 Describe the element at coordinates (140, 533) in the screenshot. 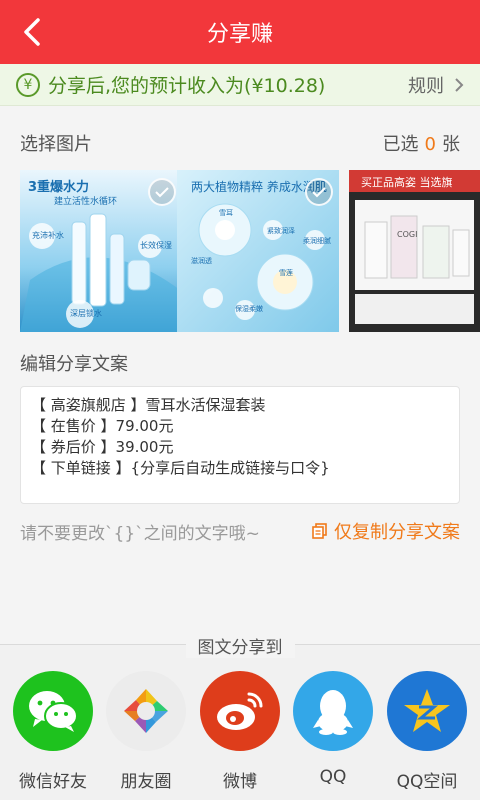

I see `edit-hint-text: 请不要更改`{}`之间的文字哦~` at that location.